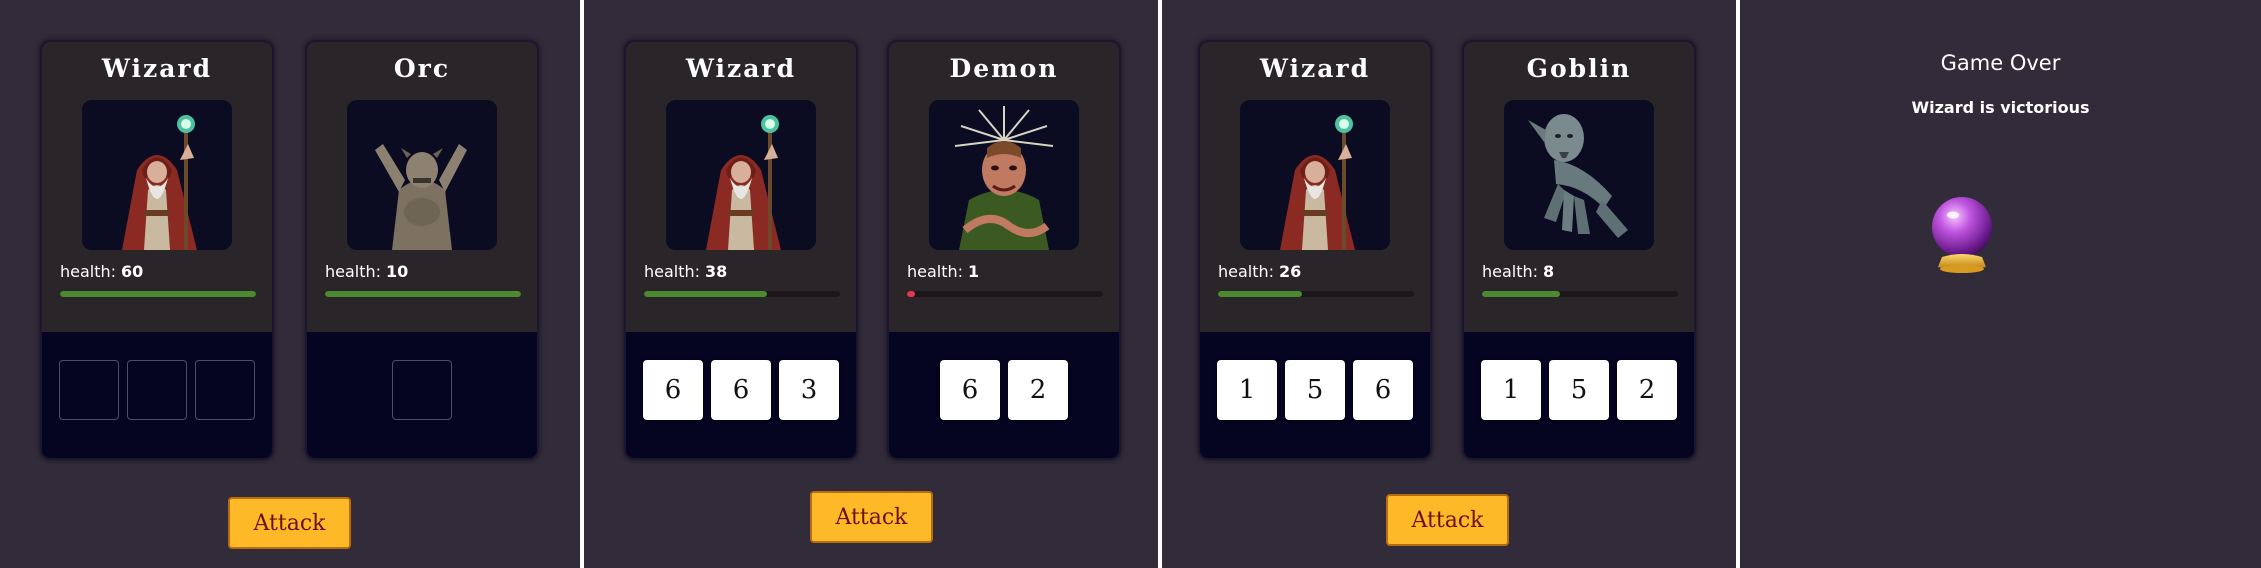 The image size is (2261, 568). Describe the element at coordinates (1579, 68) in the screenshot. I see `character-name: Goblin` at that location.